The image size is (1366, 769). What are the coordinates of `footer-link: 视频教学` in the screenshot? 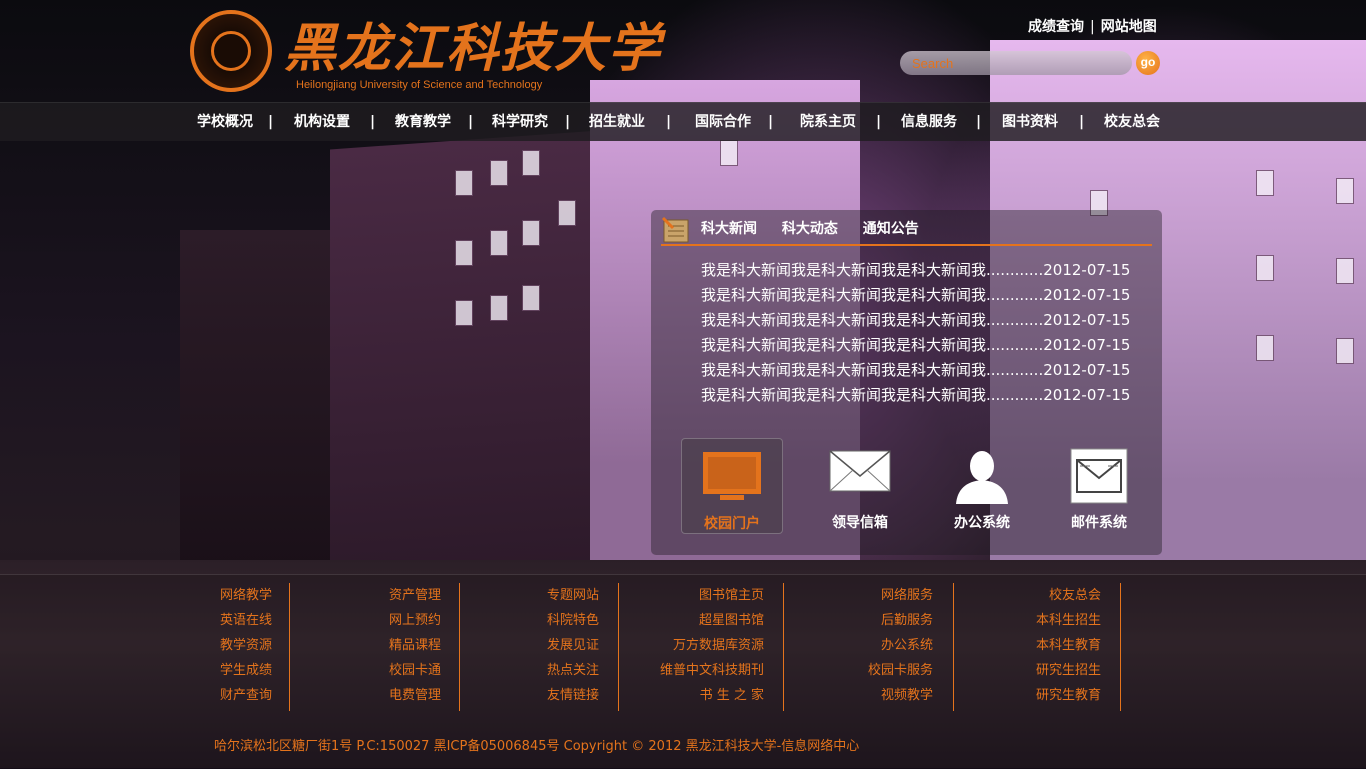 It's located at (881, 695).